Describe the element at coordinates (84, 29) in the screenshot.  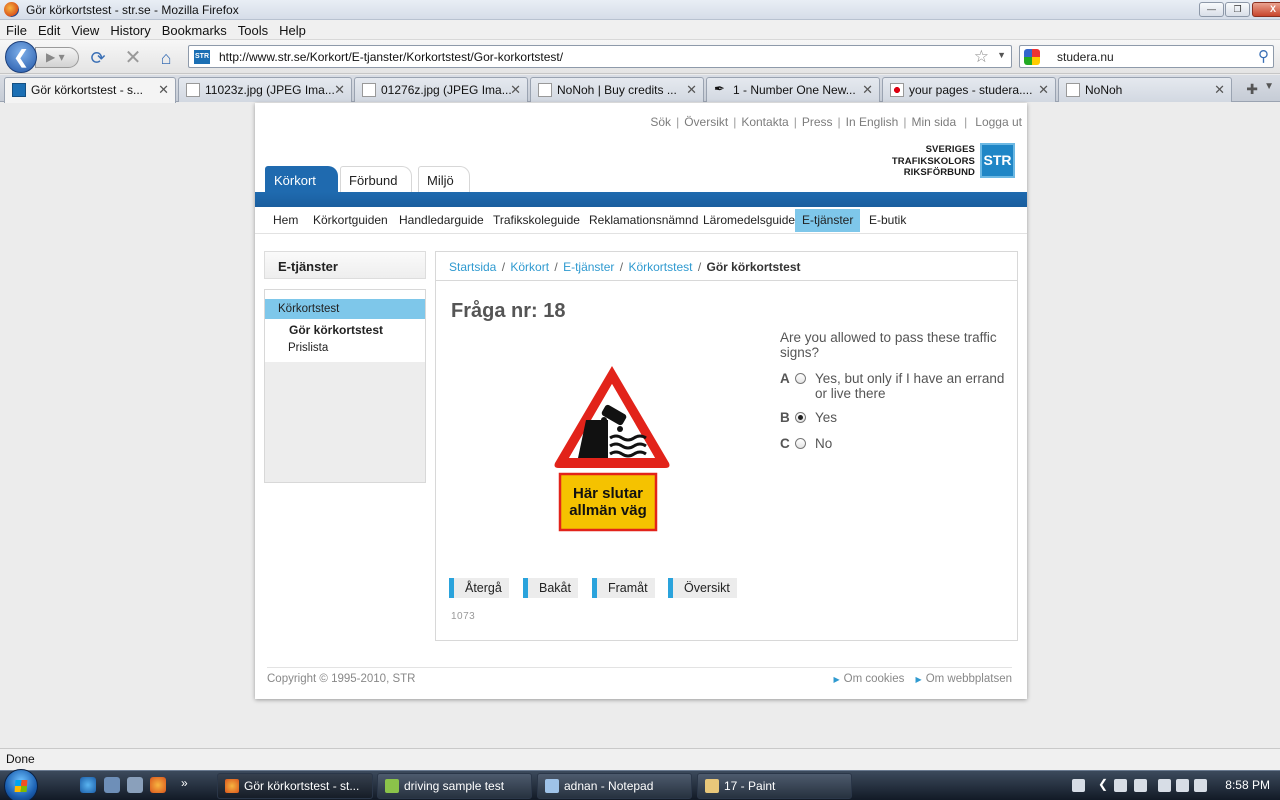
I see `menu-view: View` at that location.